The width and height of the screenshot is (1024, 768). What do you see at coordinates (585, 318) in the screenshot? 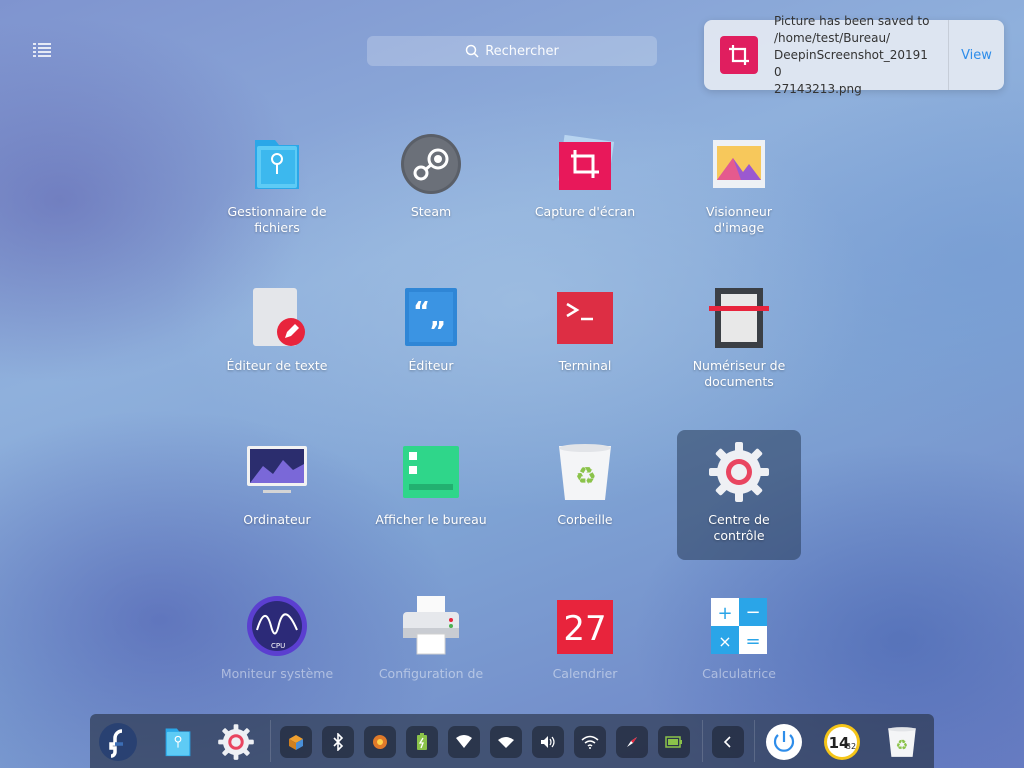
I see `terminal-icon` at bounding box center [585, 318].